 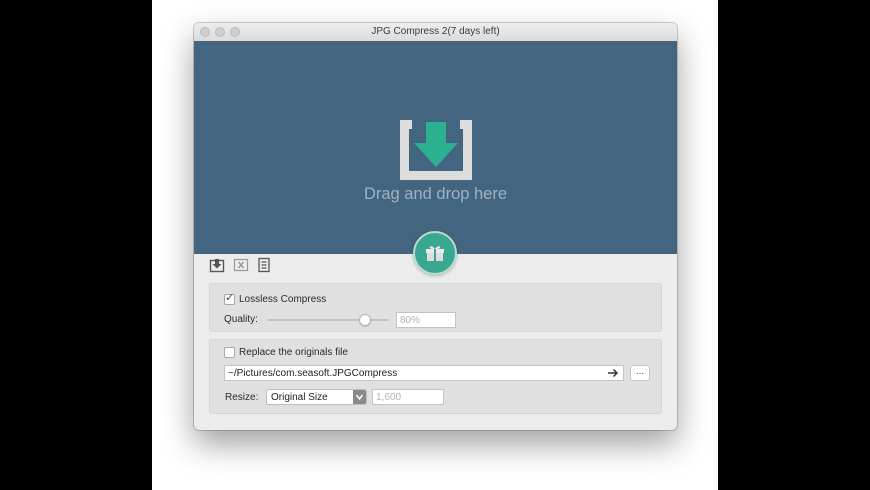 I want to click on replace-originals-label: Replace the originals file, so click(x=293, y=352).